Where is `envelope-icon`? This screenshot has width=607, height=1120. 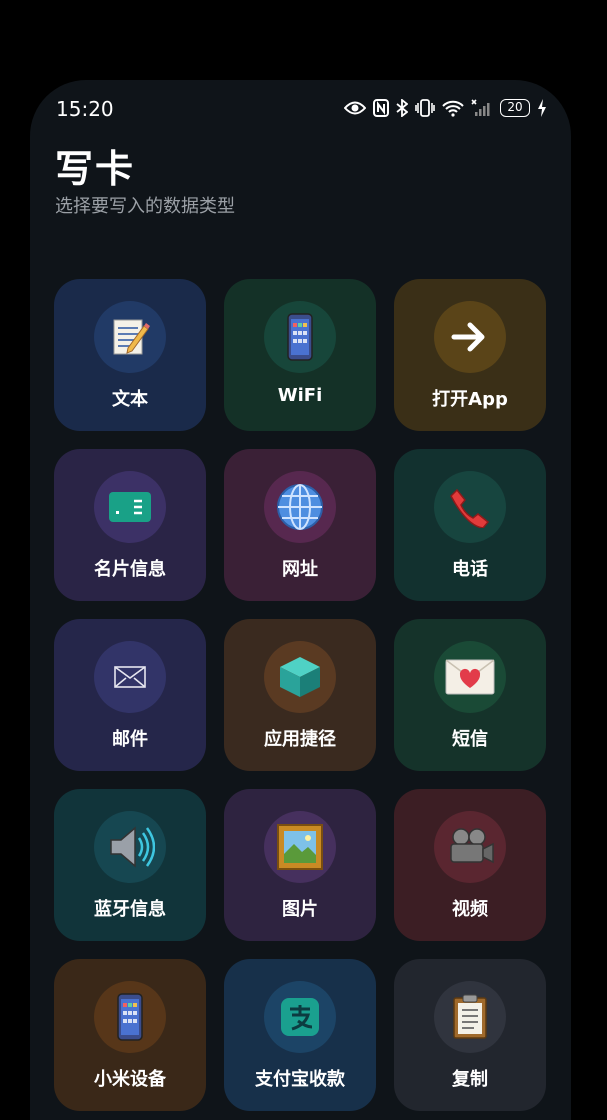 envelope-icon is located at coordinates (130, 677).